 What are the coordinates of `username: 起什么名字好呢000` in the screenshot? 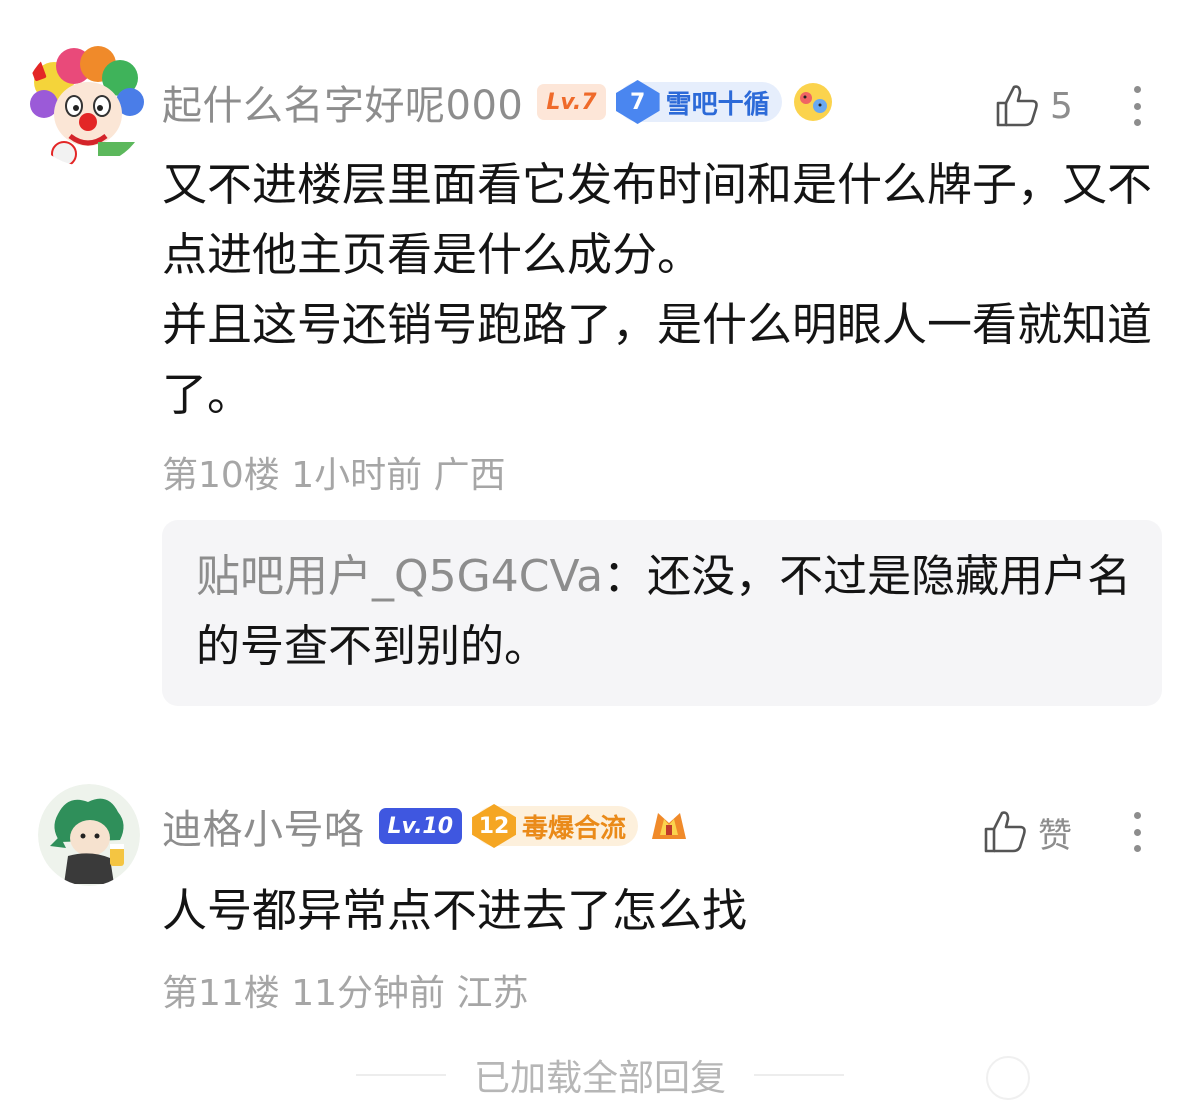 It's located at (342, 102).